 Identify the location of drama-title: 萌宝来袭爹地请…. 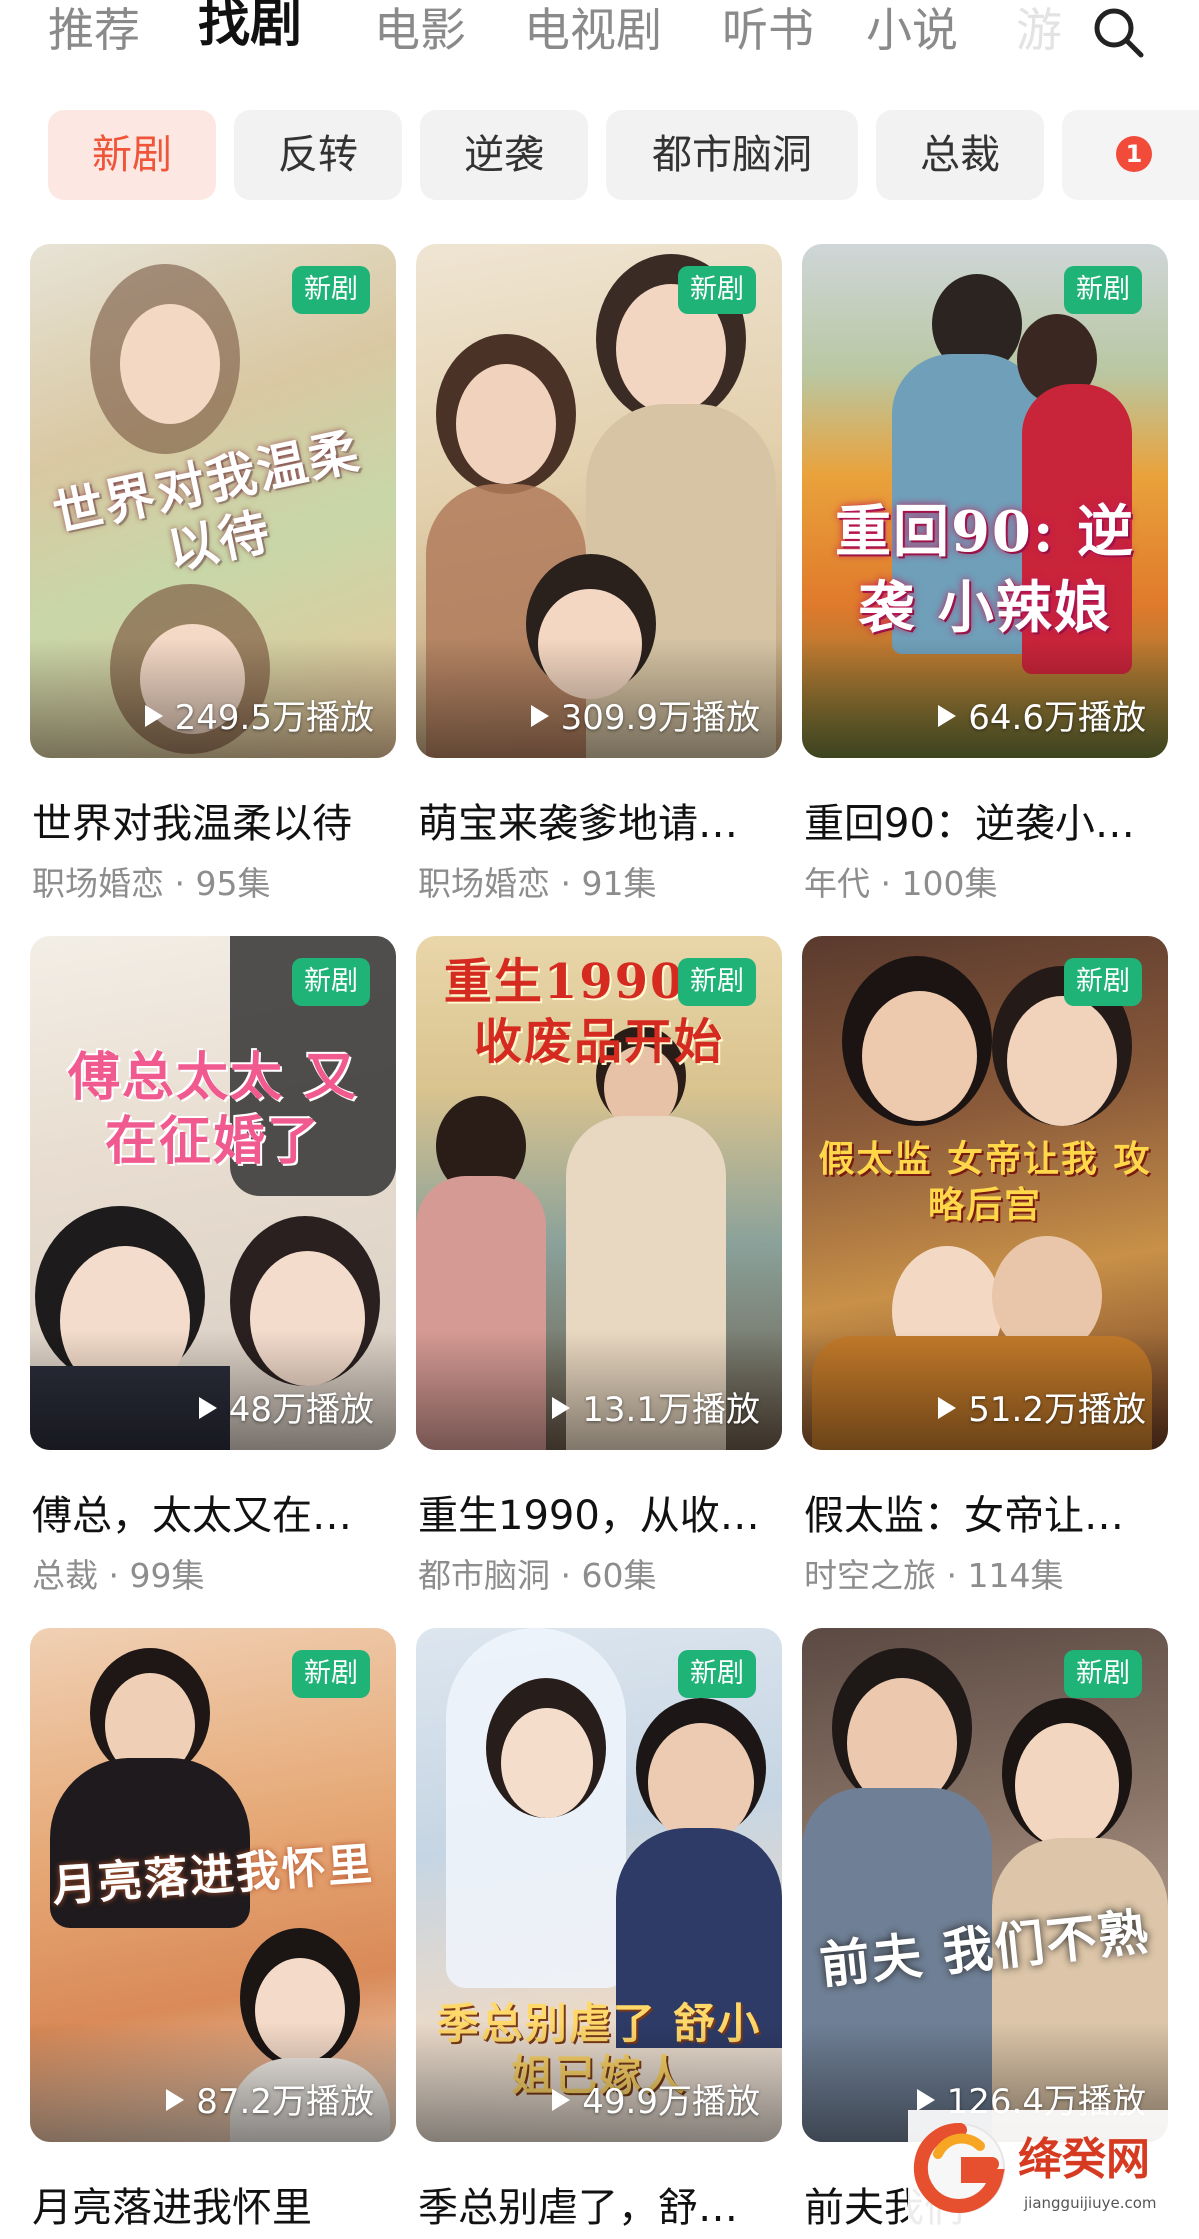
(598, 824).